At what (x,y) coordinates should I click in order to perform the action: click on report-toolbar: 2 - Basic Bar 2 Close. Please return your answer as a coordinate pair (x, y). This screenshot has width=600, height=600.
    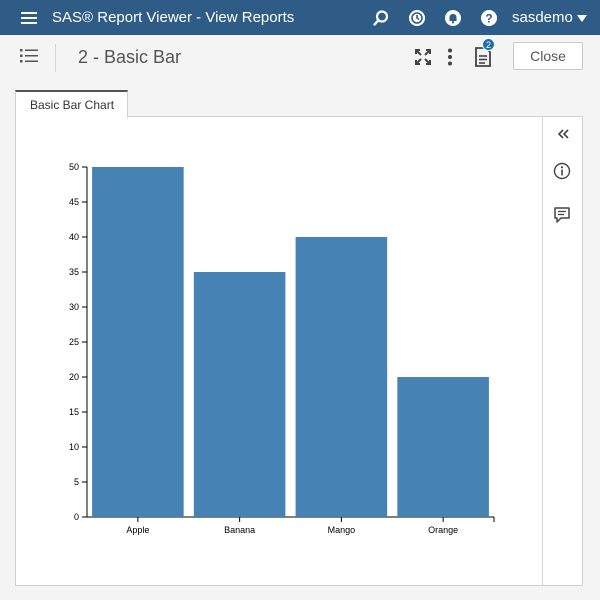
    Looking at the image, I should click on (300, 57).